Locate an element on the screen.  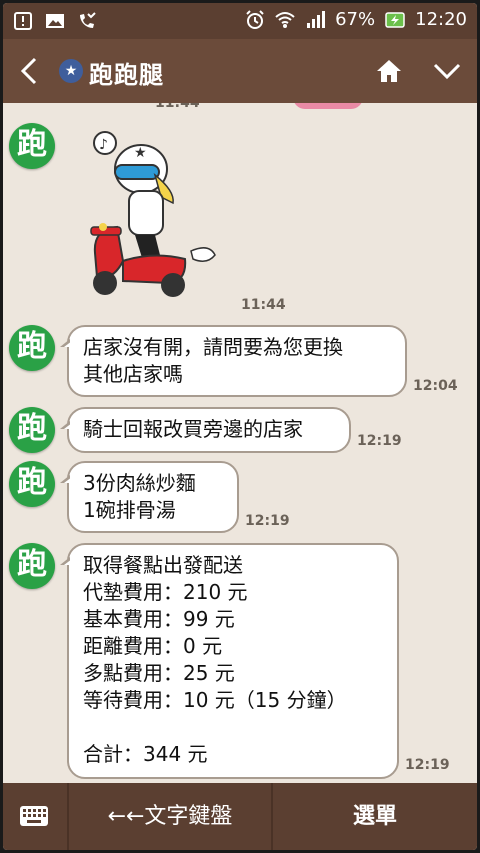
bottom-bar: ←←文字鍵盤 選單 is located at coordinates (240, 816).